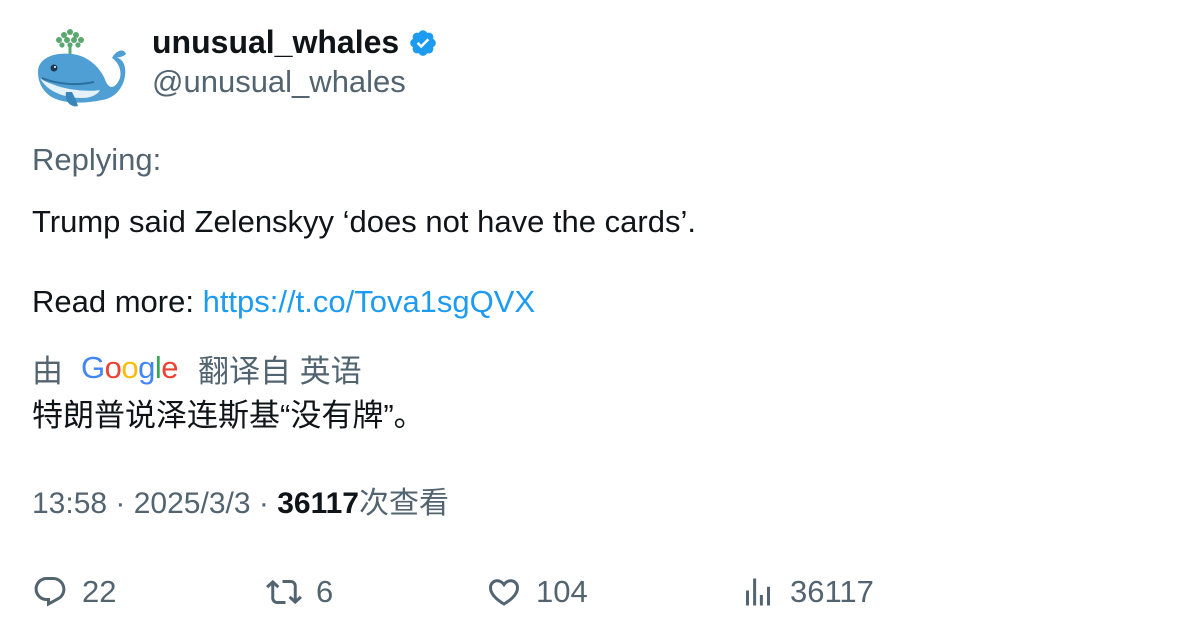  I want to click on tweet-date: 2025/3/3, so click(192, 503).